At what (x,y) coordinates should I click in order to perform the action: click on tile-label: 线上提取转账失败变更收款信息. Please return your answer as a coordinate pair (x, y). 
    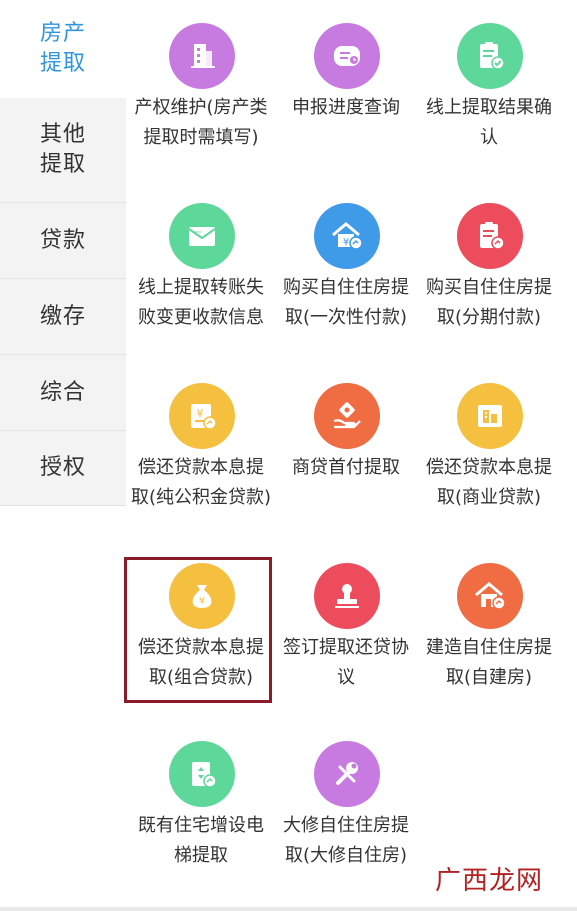
    Looking at the image, I should click on (201, 302).